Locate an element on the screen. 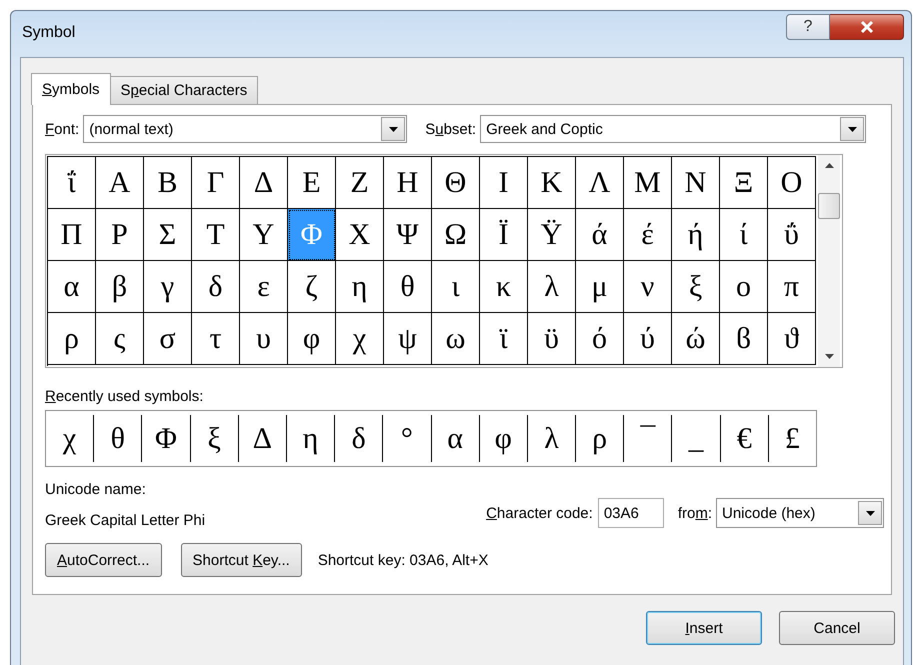 The width and height of the screenshot is (916, 665). symbol-cell: Λ is located at coordinates (600, 183).